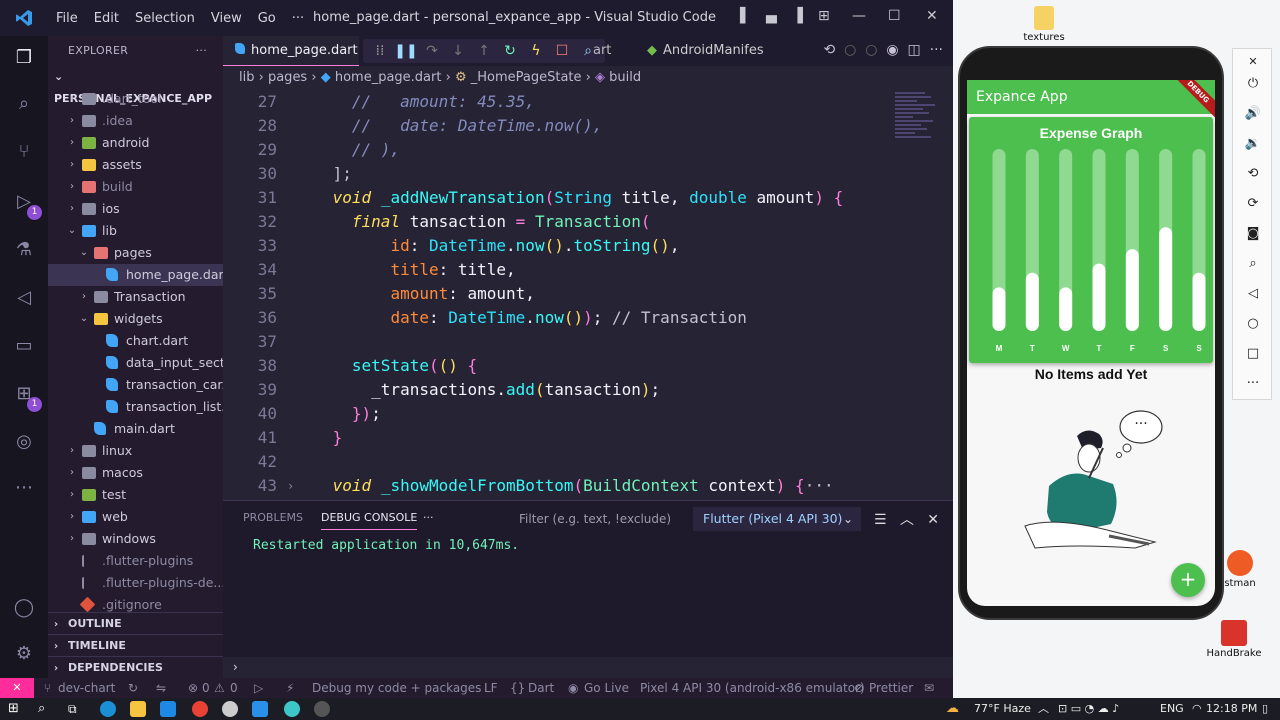 This screenshot has height=720, width=1280. I want to click on tree-item: › macos, so click(135, 473).